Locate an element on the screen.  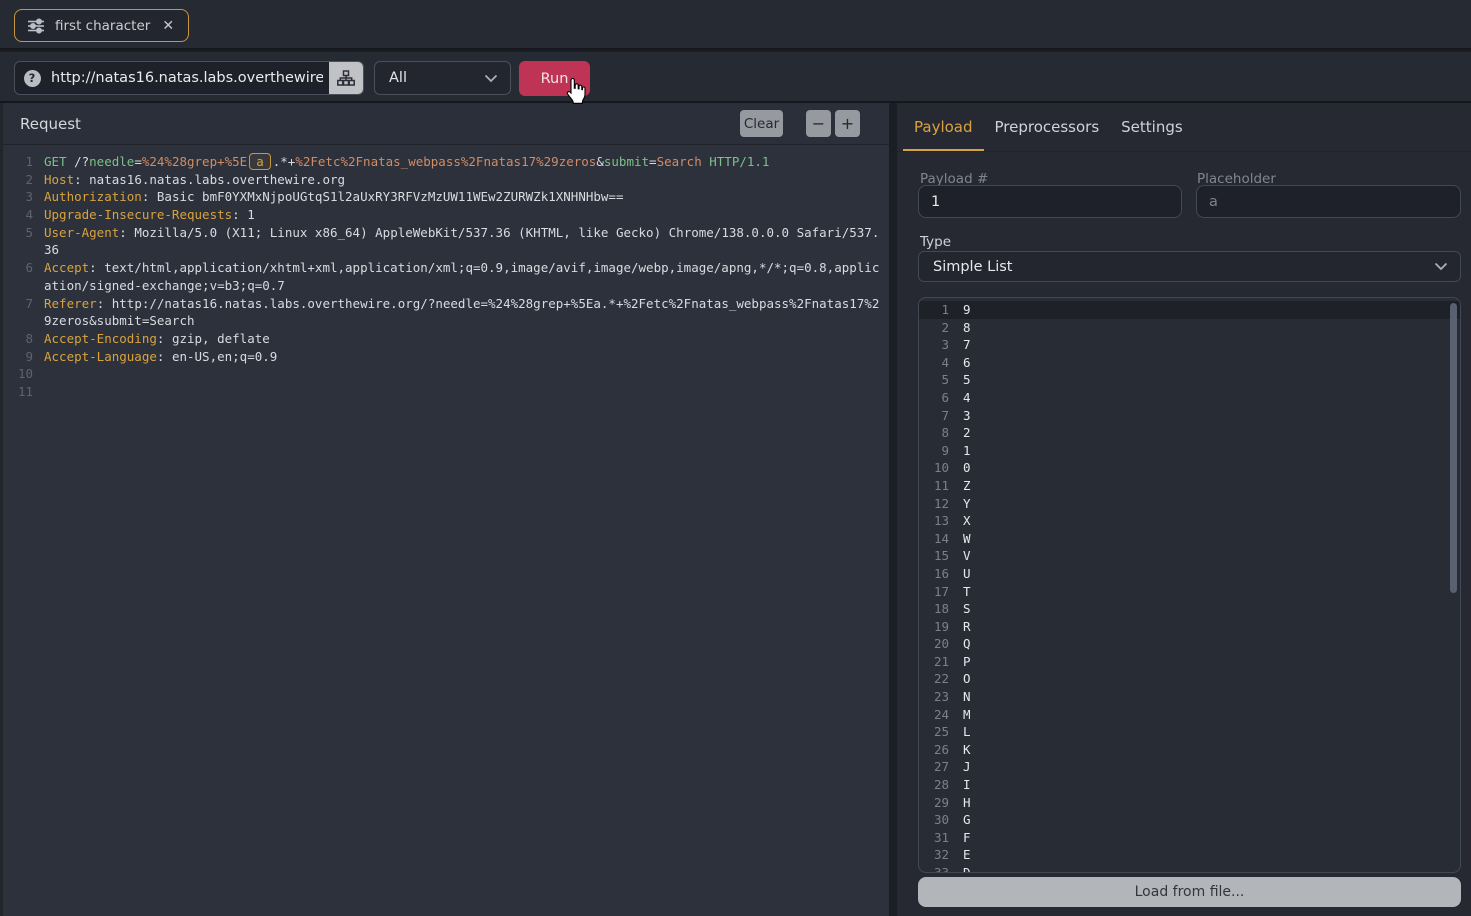
request-panel-title: Request is located at coordinates (50, 124).